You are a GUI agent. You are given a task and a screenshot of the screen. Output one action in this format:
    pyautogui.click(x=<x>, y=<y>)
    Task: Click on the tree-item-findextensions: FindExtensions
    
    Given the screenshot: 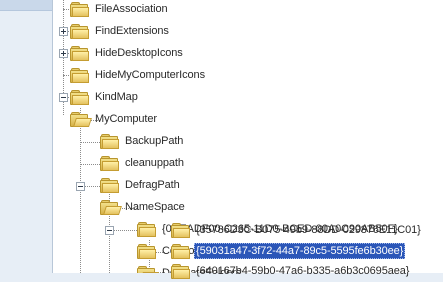 What is the action you would take?
    pyautogui.click(x=120, y=31)
    